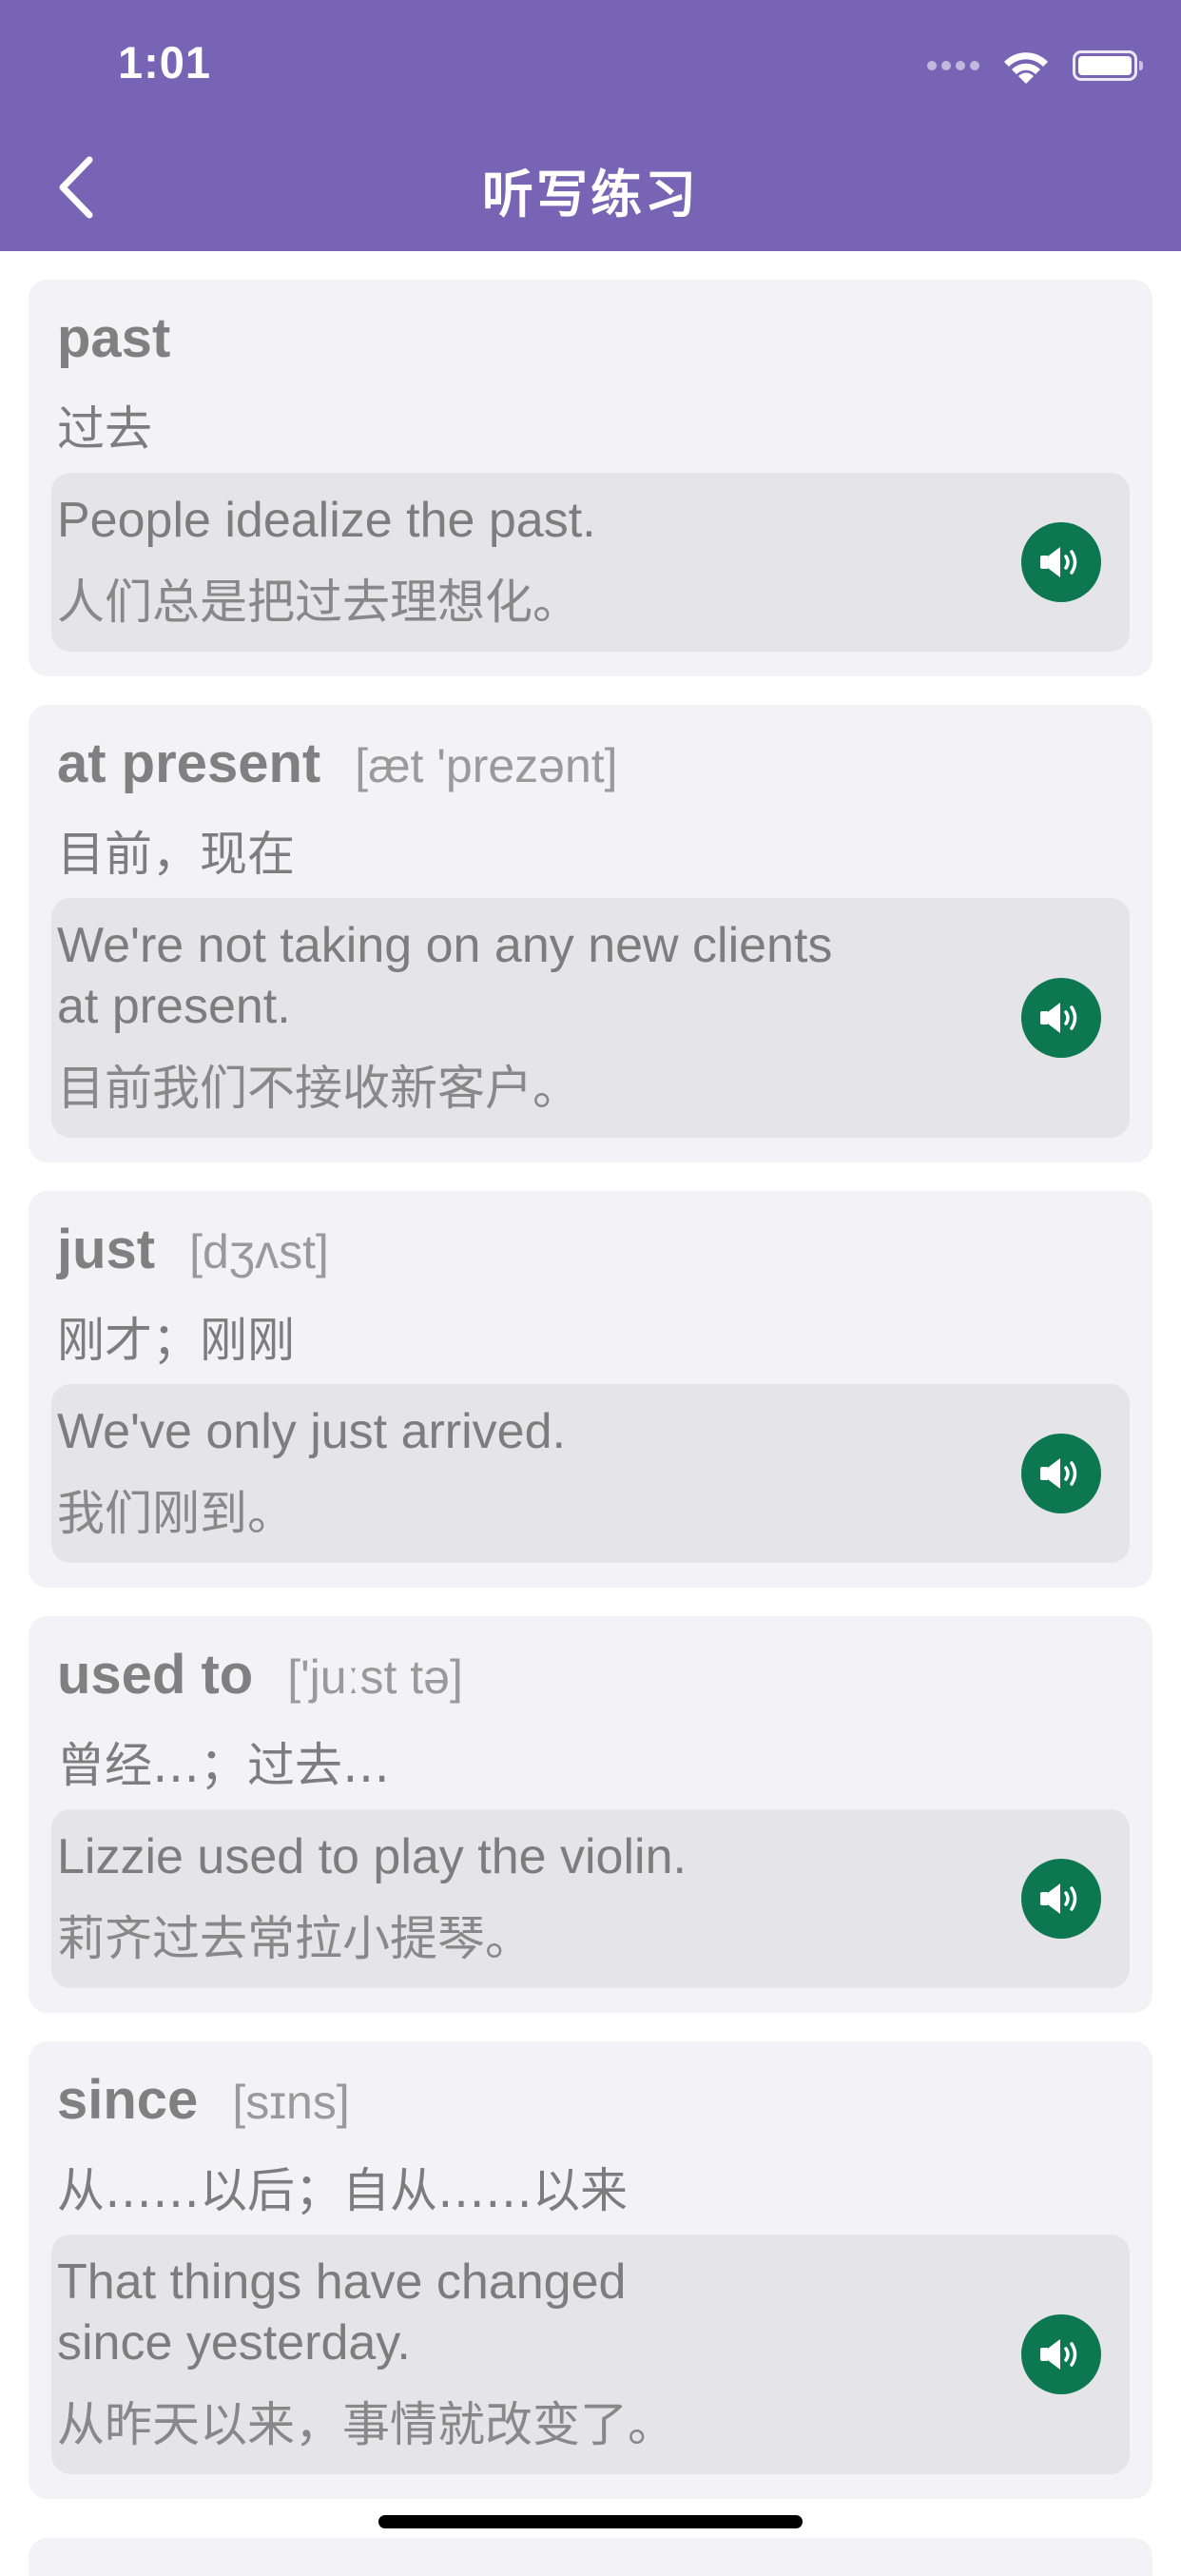 The height and width of the screenshot is (2576, 1181). What do you see at coordinates (176, 855) in the screenshot?
I see `word-meaning: 目前，现在` at bounding box center [176, 855].